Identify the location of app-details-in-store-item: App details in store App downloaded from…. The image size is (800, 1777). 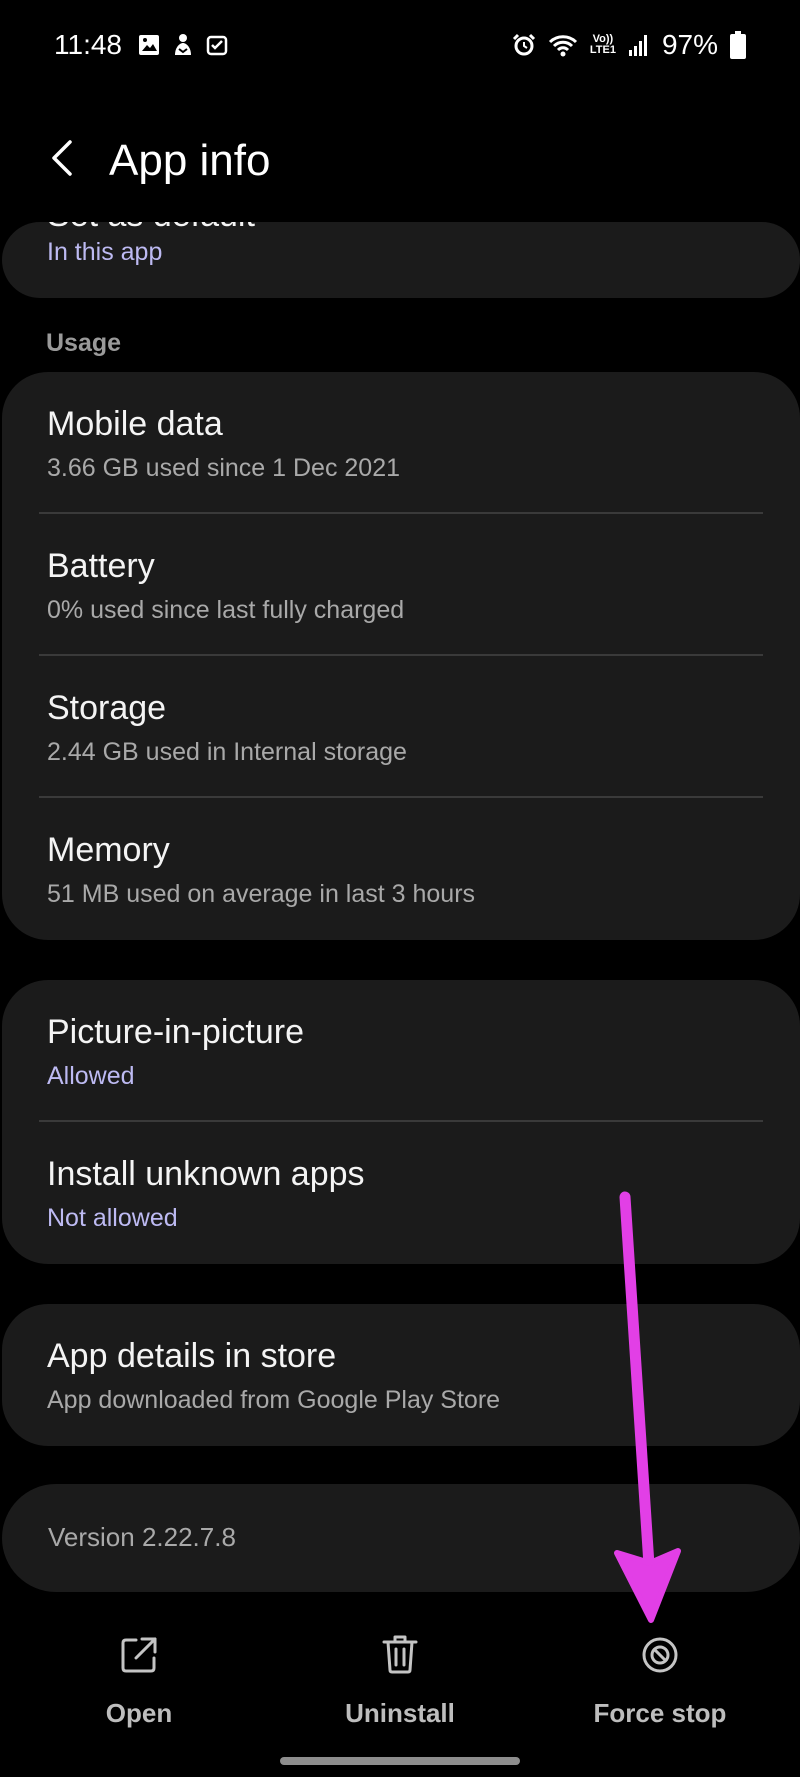
(401, 1375).